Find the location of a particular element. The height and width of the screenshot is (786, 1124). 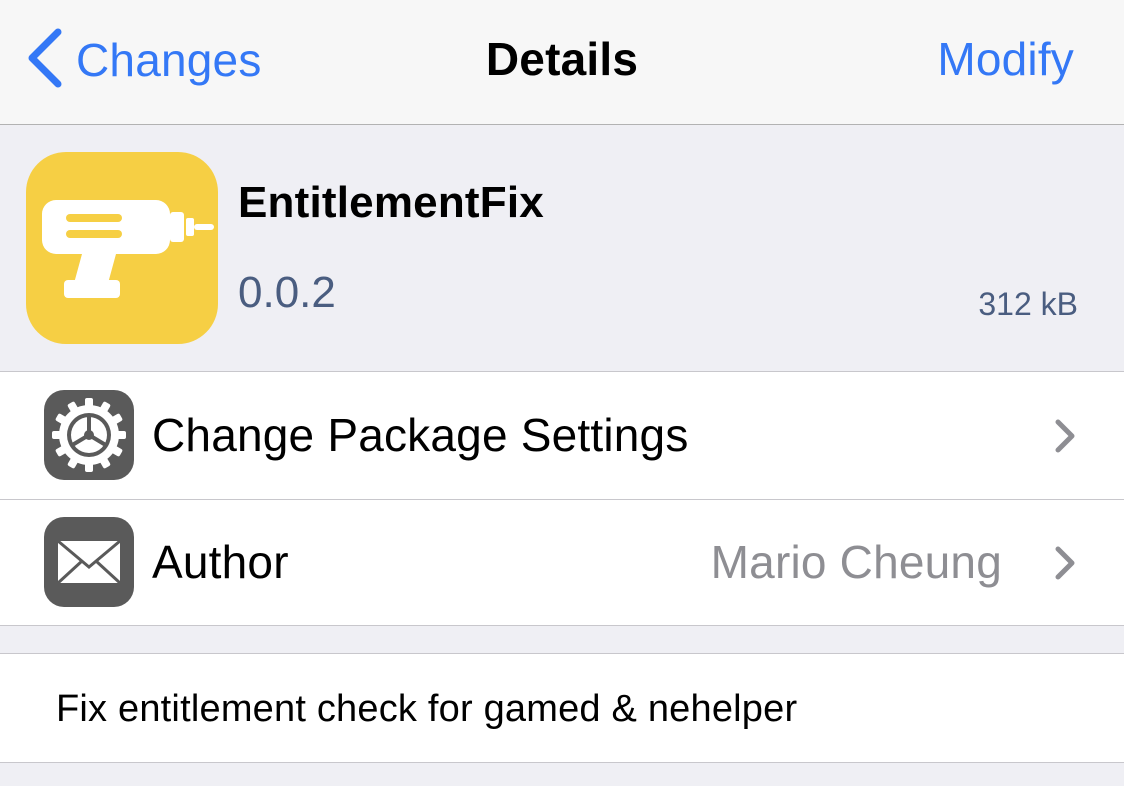

package-version: 0.0.2 is located at coordinates (287, 292).